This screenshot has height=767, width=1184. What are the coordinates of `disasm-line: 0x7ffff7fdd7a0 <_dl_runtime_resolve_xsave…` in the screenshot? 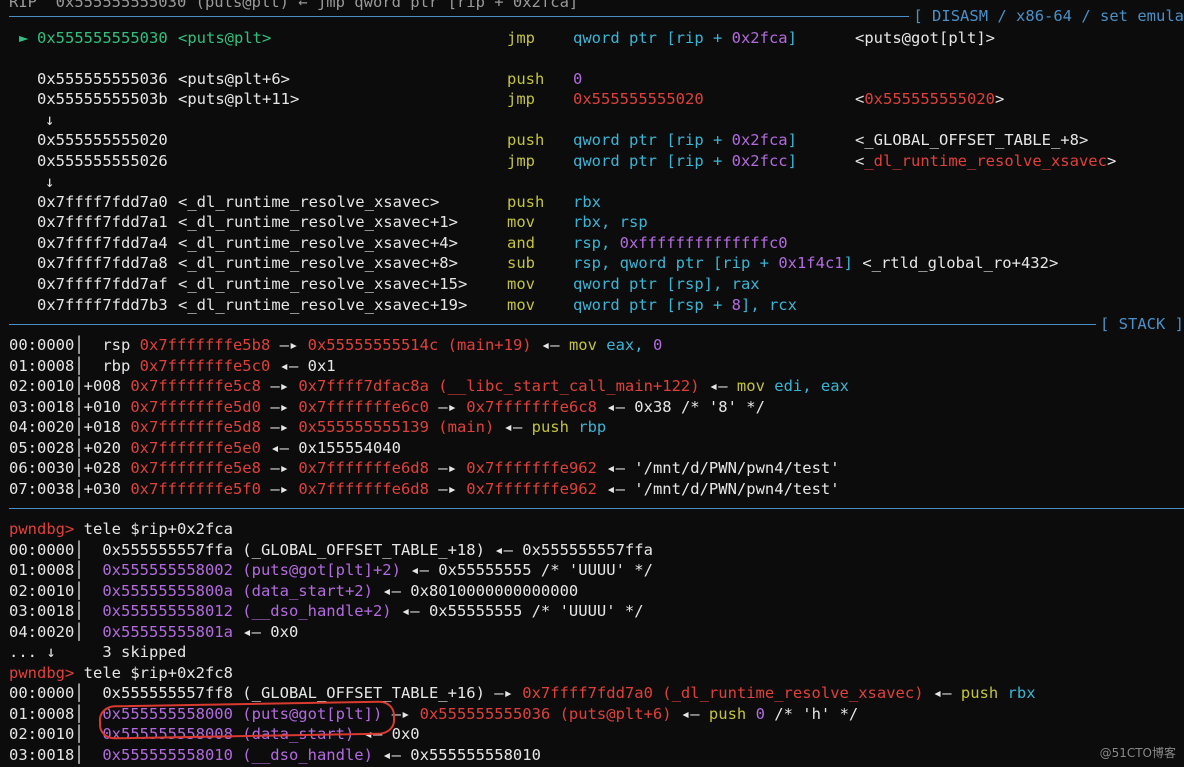 It's located at (596, 202).